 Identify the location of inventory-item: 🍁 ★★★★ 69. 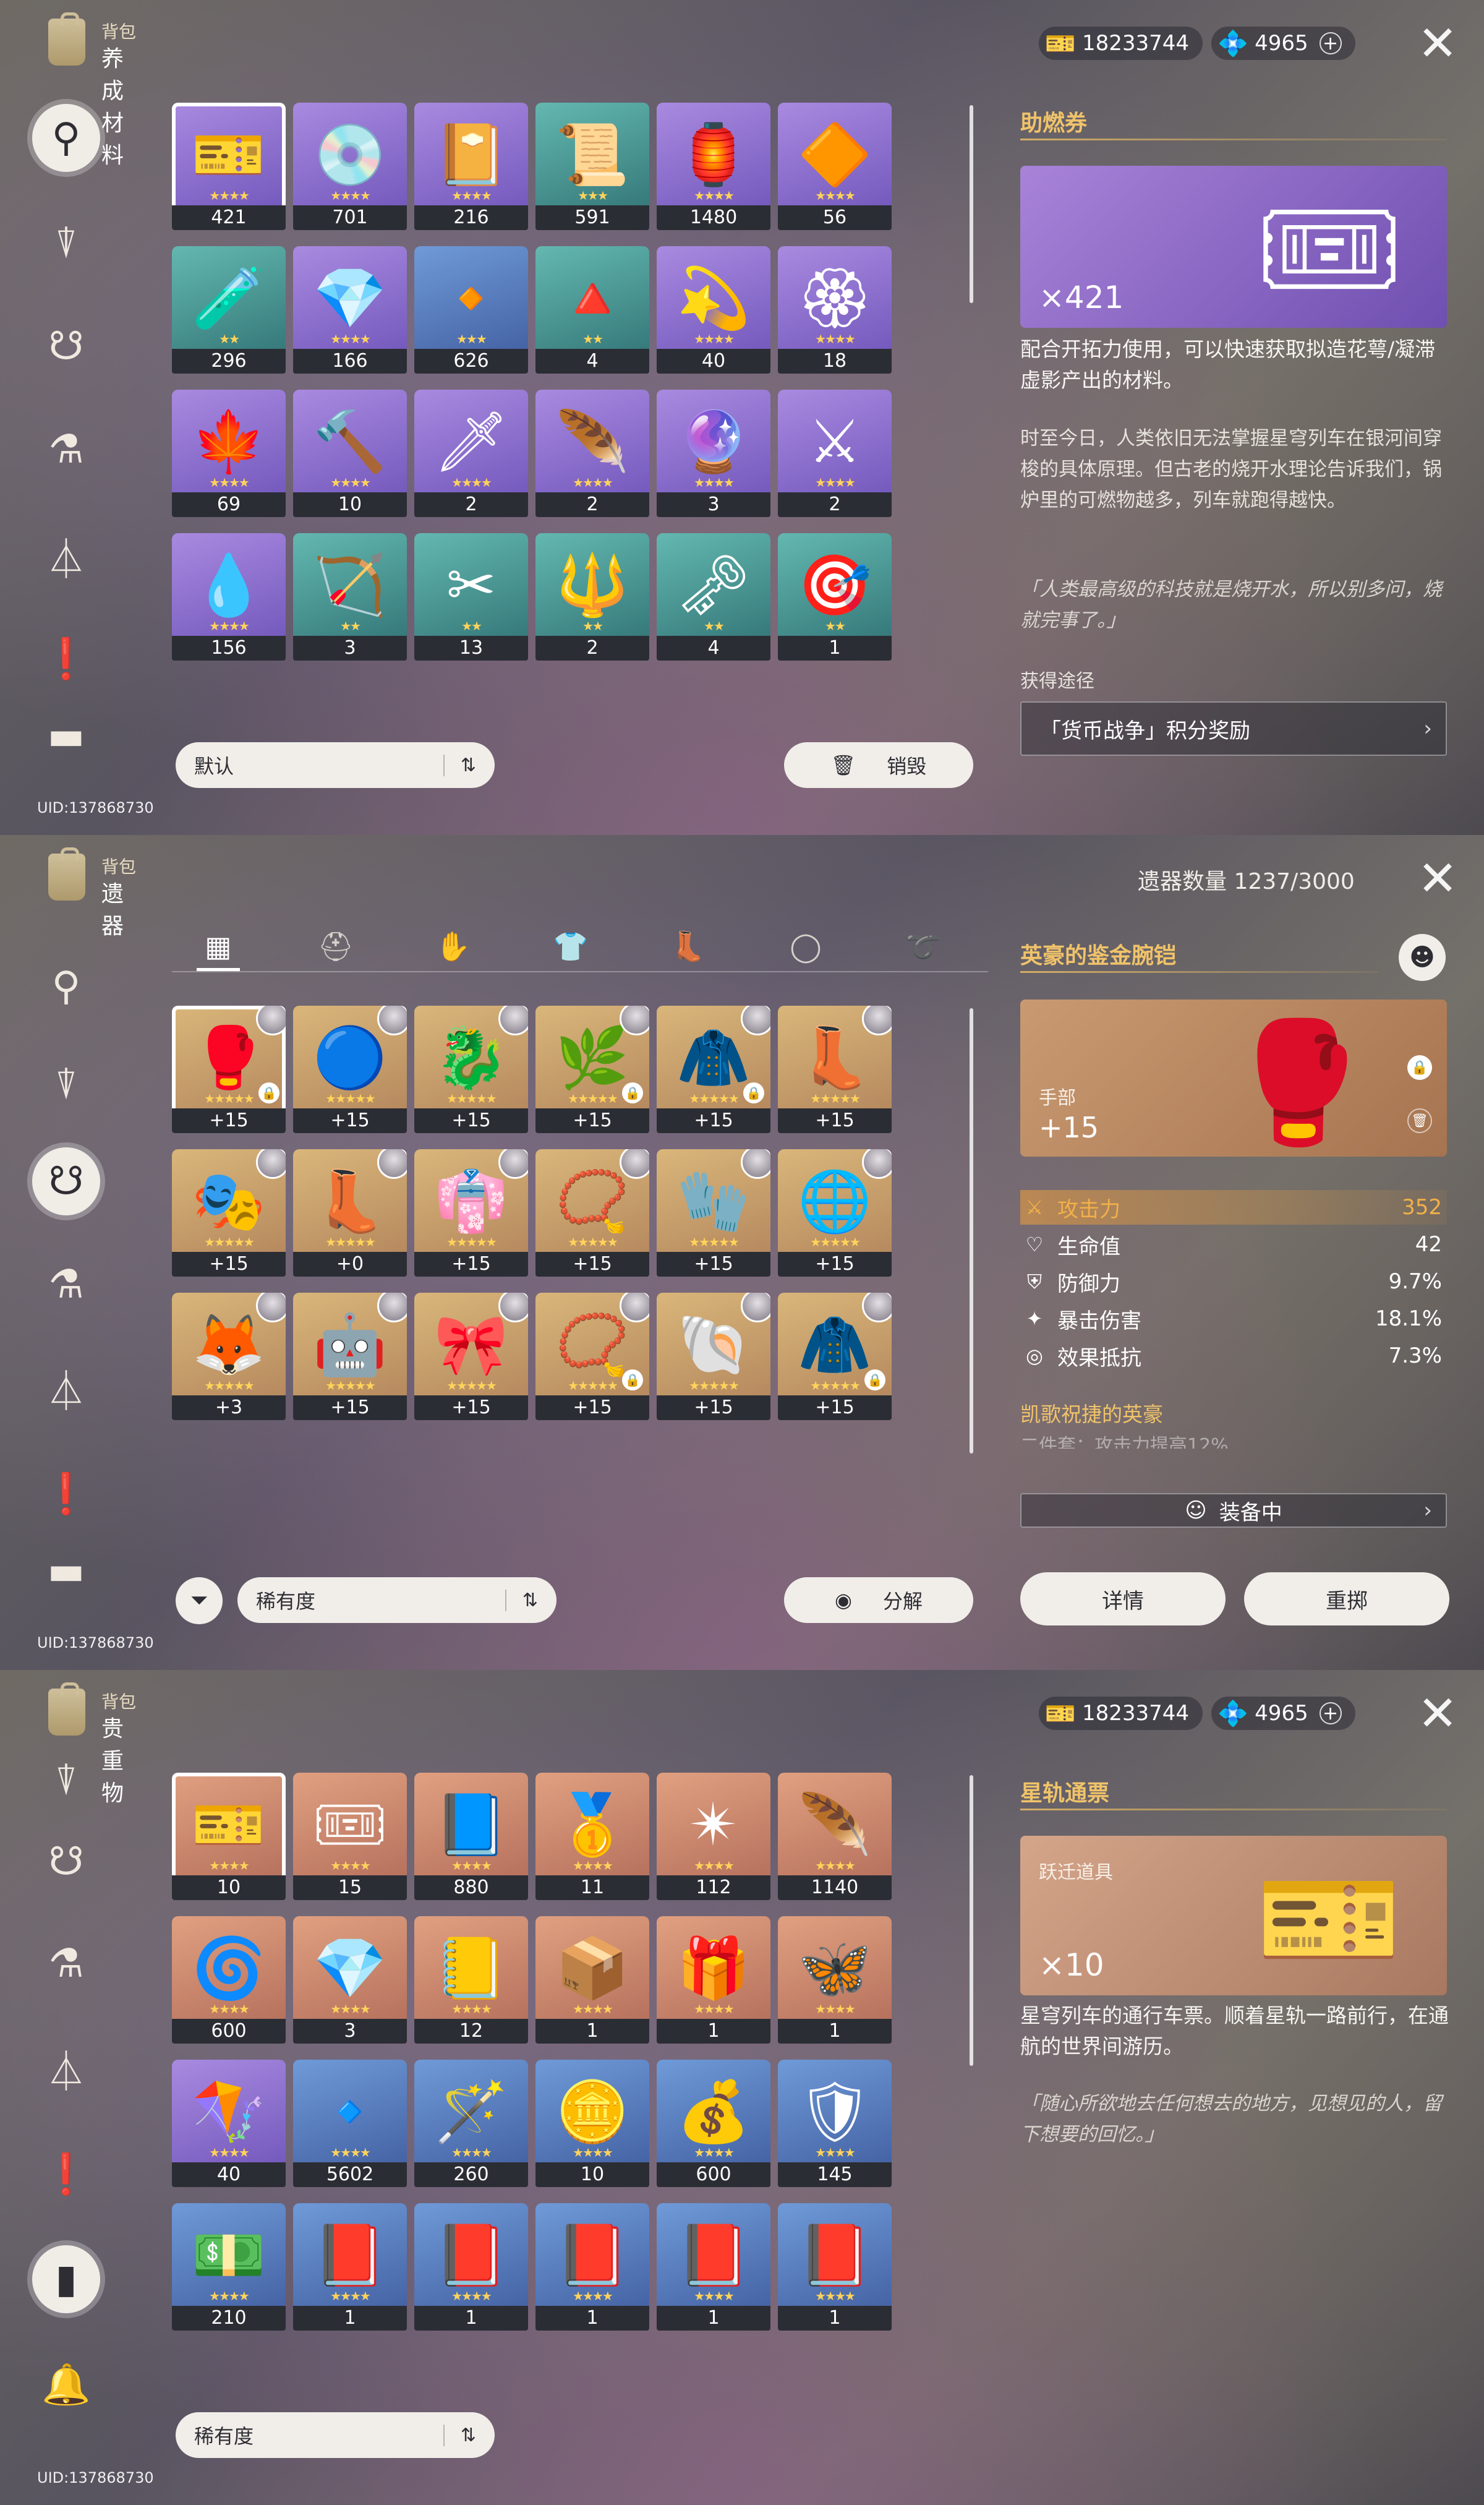
(229, 453).